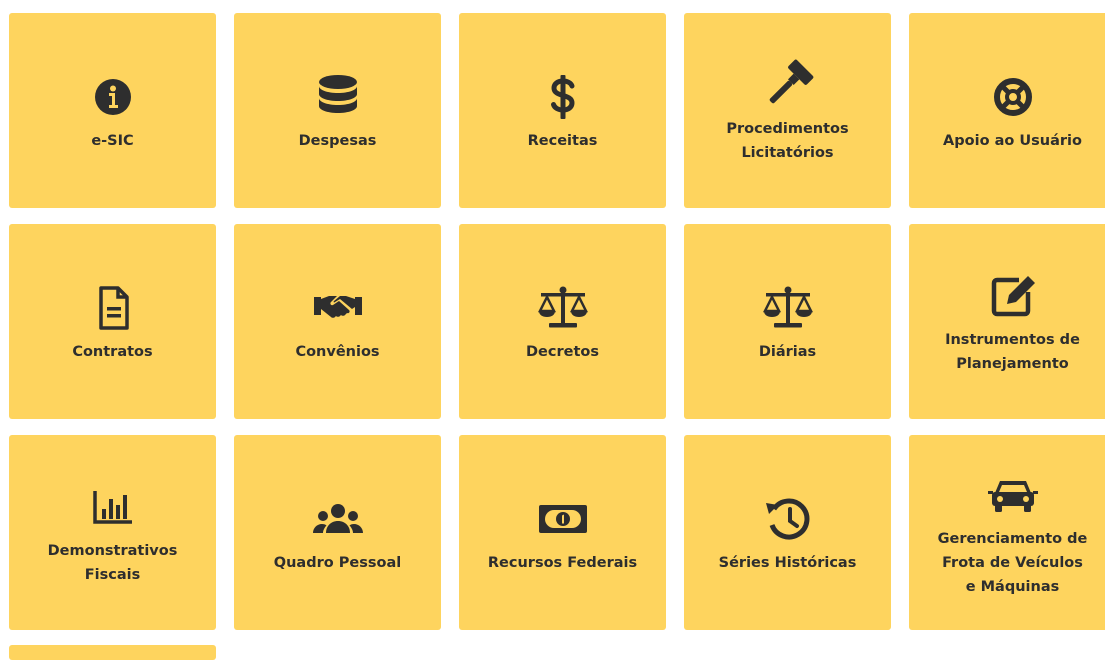  I want to click on tile-recursos-federais: Recursos Federais, so click(562, 532).